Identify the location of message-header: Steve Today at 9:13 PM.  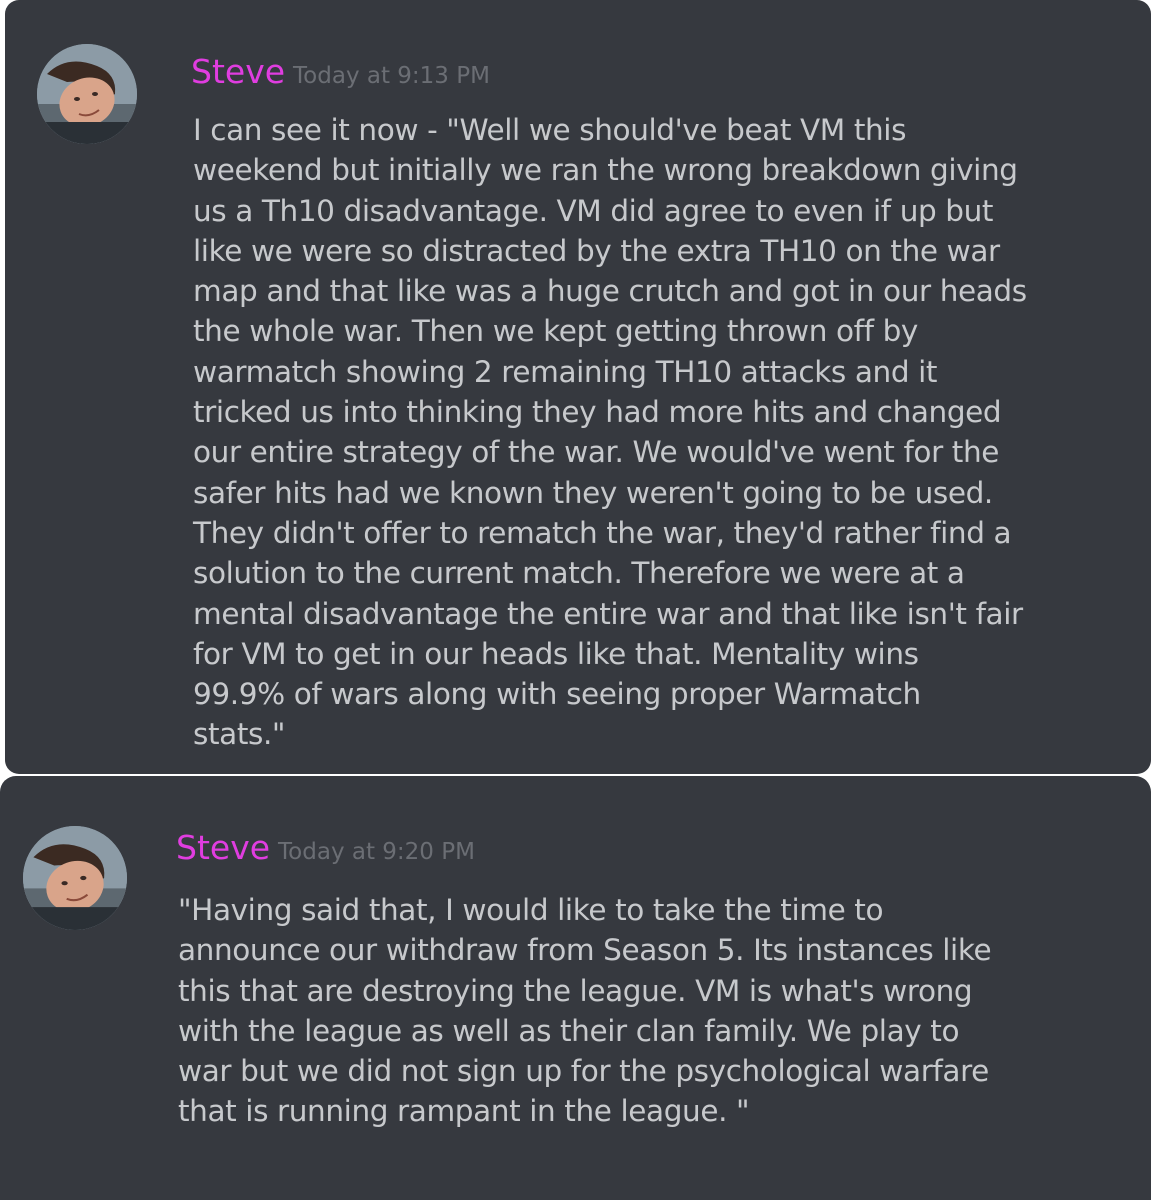
(340, 71).